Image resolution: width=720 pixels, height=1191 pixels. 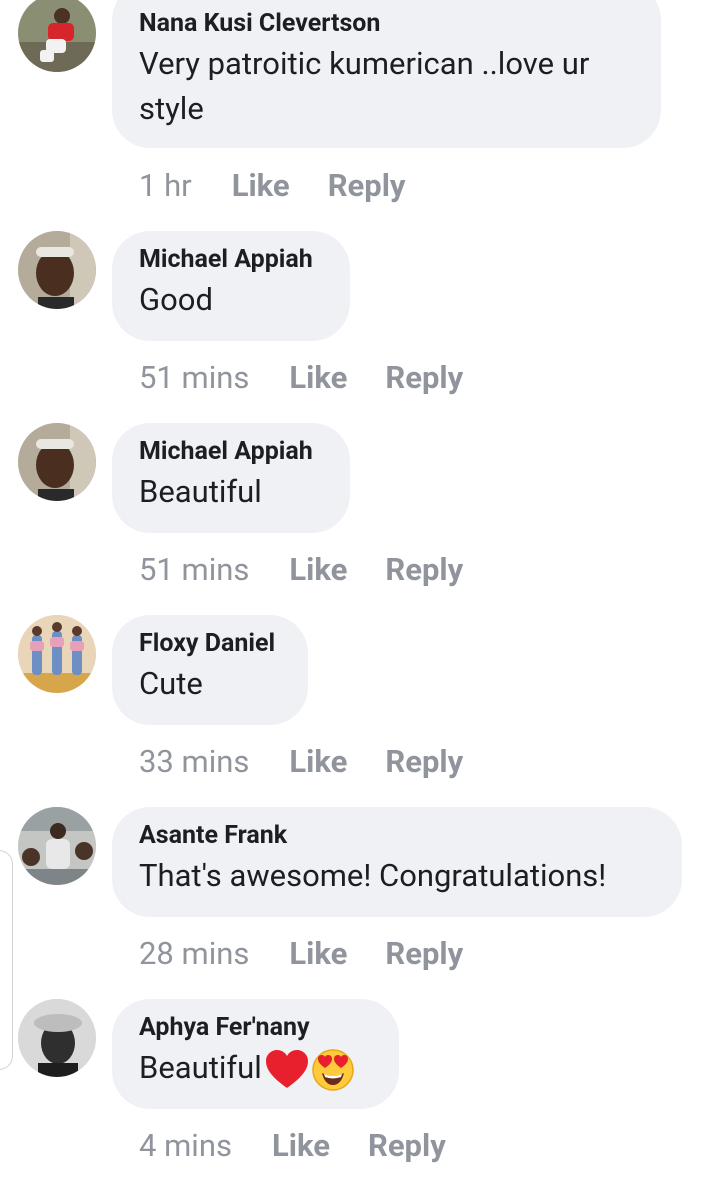 I want to click on comment-actions: 28 mins Like Reply, so click(x=301, y=954).